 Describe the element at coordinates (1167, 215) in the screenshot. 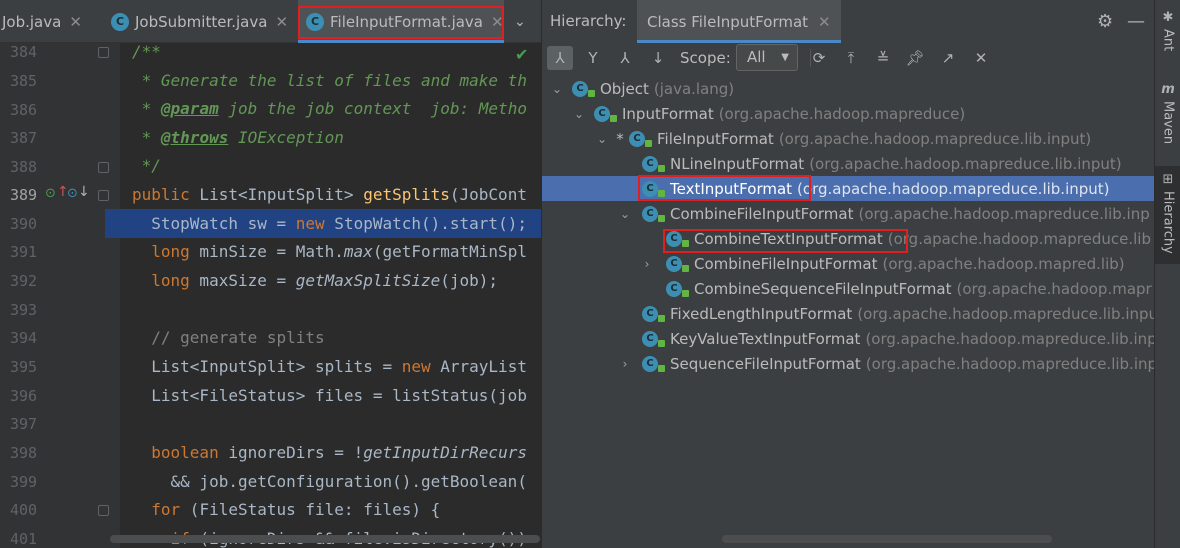

I see `hierarchy-tool-button: ⊞ Hierarchy` at that location.